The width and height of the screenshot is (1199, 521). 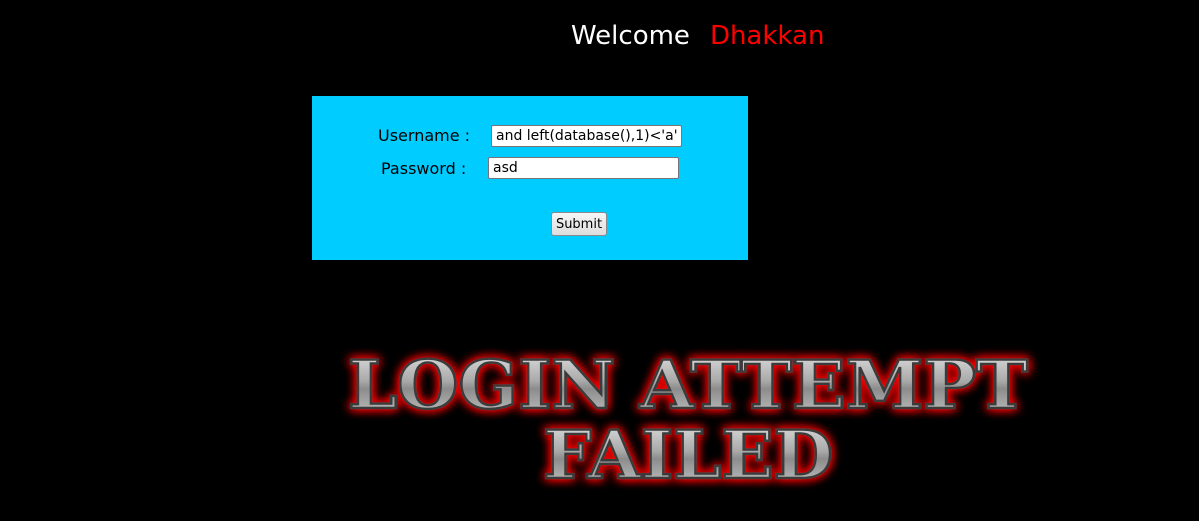 I want to click on banner-line-2: FAILED, so click(x=688, y=455).